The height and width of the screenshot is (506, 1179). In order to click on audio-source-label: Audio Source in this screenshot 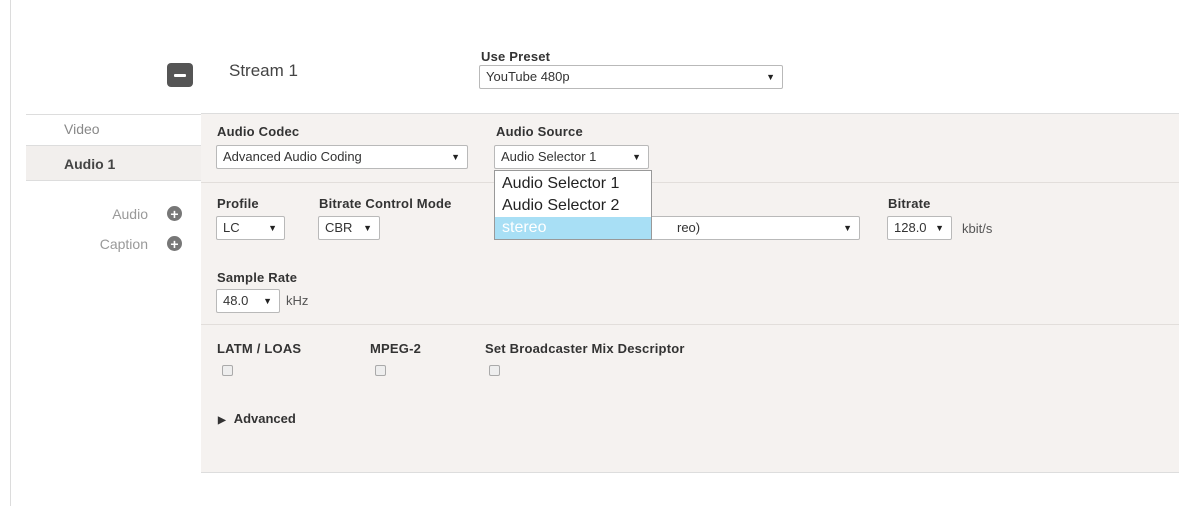, I will do `click(539, 131)`.